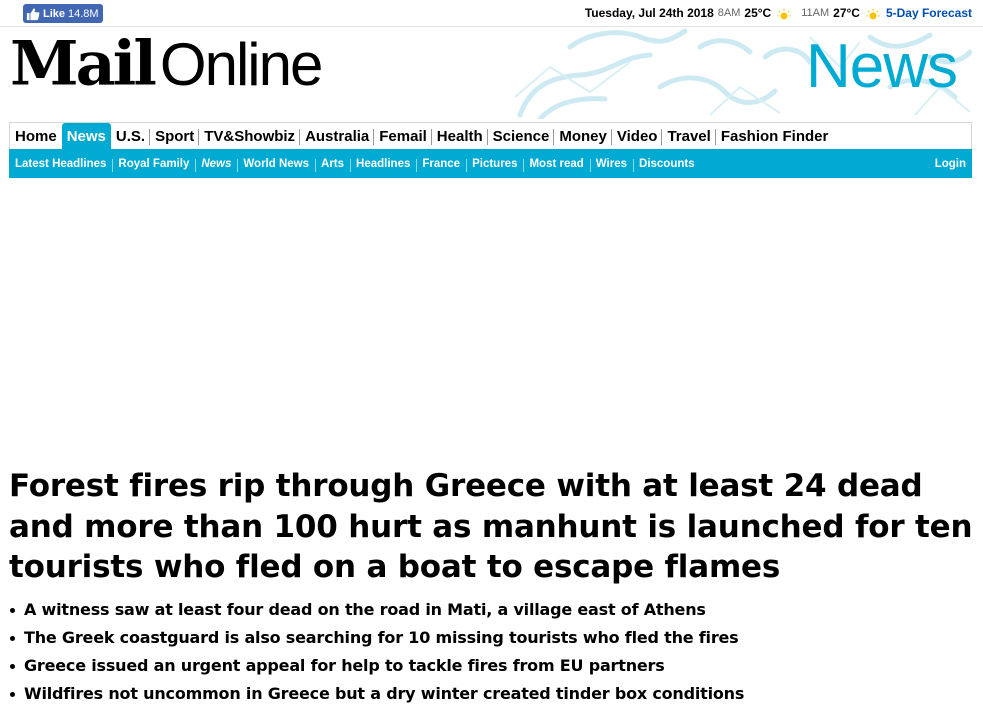 This screenshot has width=983, height=713. I want to click on nav-item-money: Money, so click(582, 136).